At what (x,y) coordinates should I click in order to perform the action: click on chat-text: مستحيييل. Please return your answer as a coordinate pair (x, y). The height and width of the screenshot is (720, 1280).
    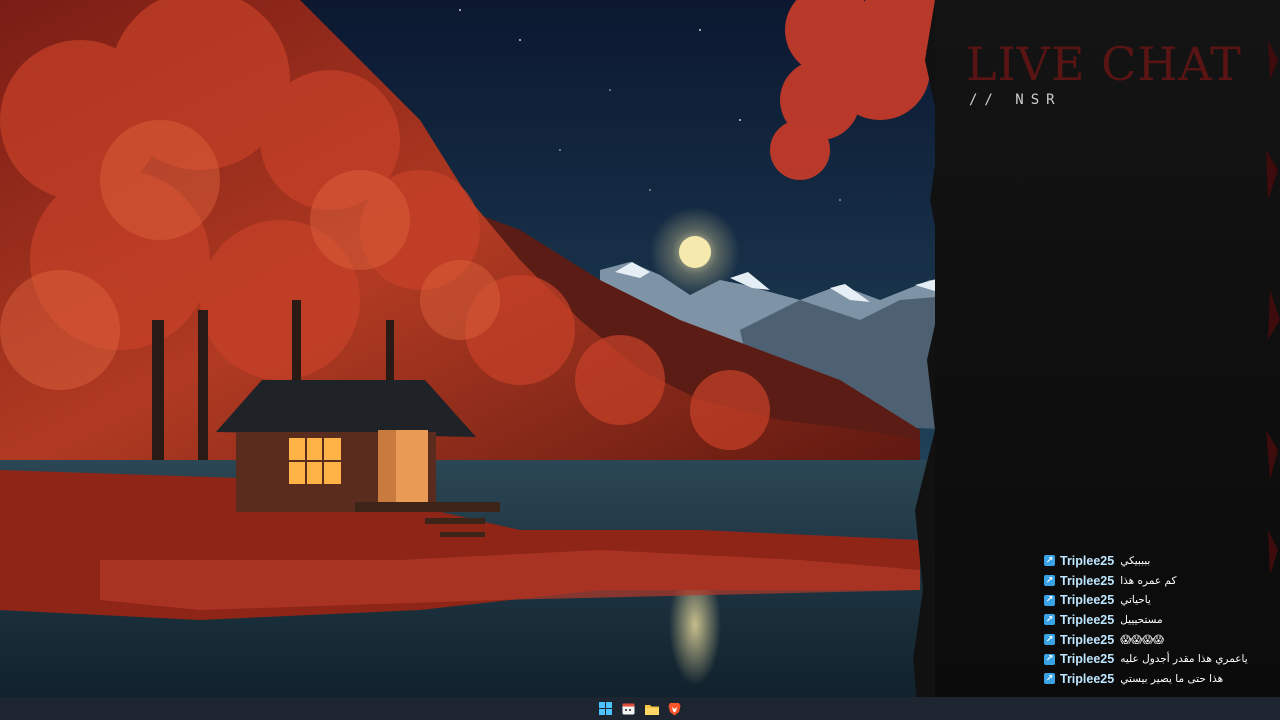
    Looking at the image, I should click on (1141, 619).